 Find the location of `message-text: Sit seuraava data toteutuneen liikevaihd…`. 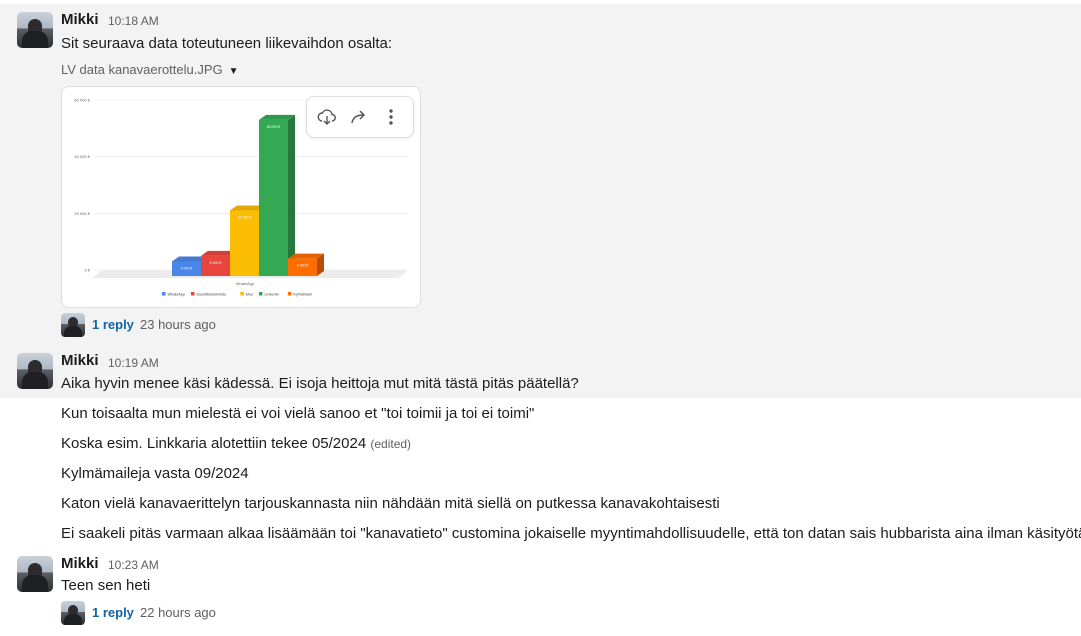

message-text: Sit seuraava data toteutuneen liikevaihd… is located at coordinates (227, 43).